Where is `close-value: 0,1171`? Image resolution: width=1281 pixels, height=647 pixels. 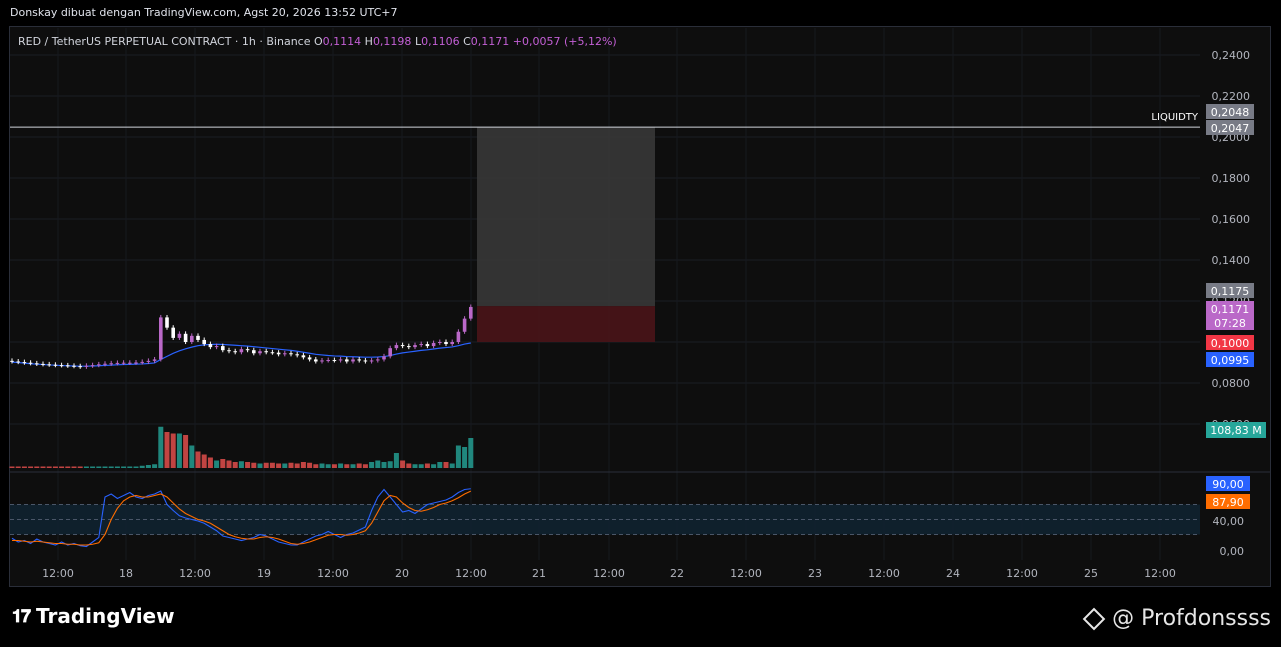
close-value: 0,1171 is located at coordinates (490, 41).